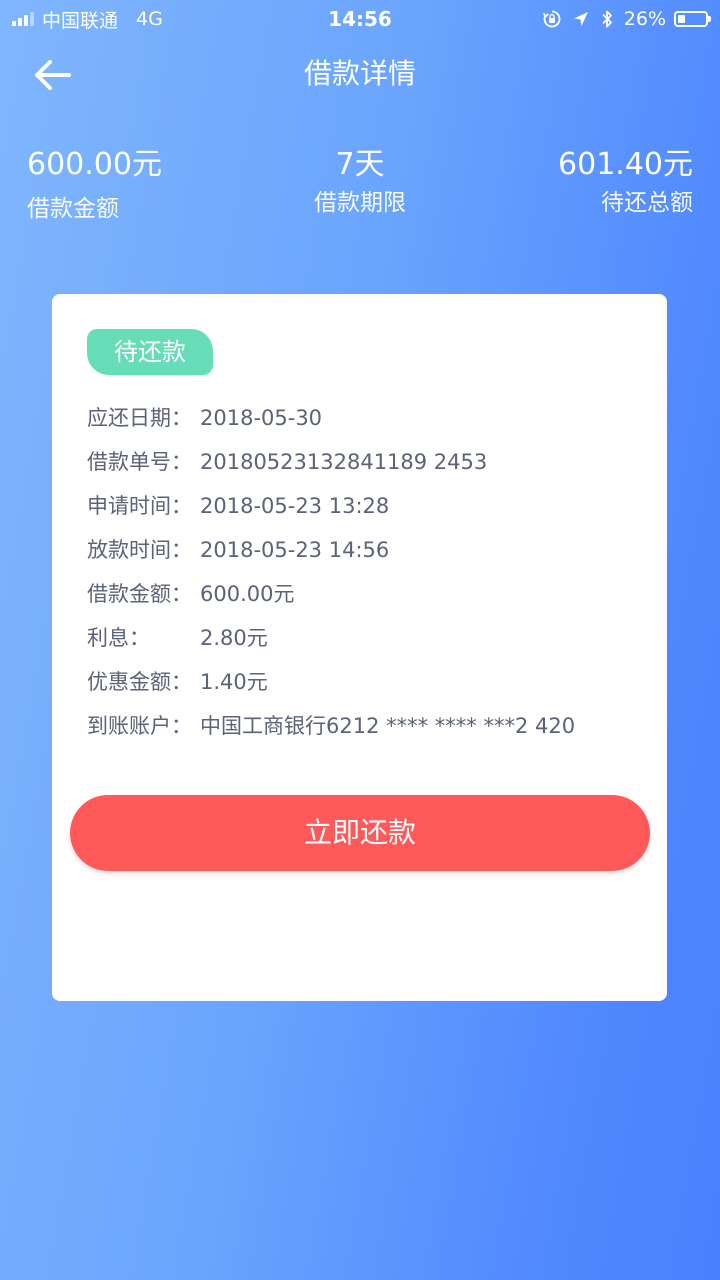 This screenshot has height=1280, width=720. What do you see at coordinates (360, 164) in the screenshot?
I see `loan-term-value: 7天` at bounding box center [360, 164].